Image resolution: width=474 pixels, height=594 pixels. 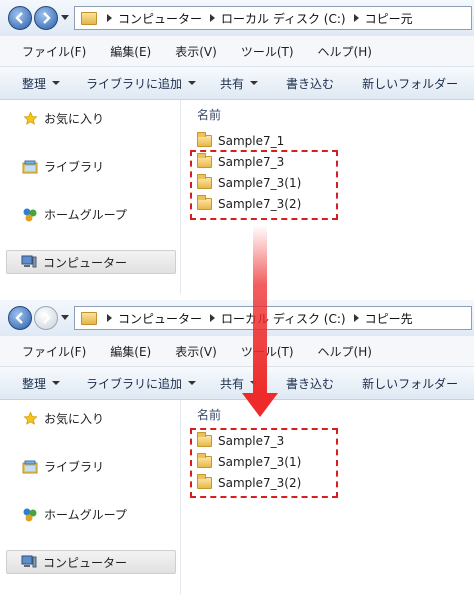 What do you see at coordinates (283, 18) in the screenshot?
I see `breadcrumb-local-disk: ローカル ディスク (C:)` at bounding box center [283, 18].